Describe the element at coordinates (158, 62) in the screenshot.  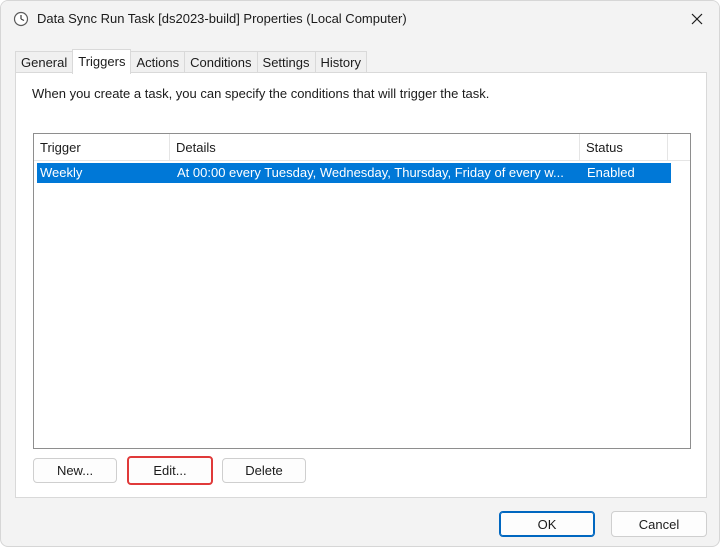
I see `tab-actions: Actions` at that location.